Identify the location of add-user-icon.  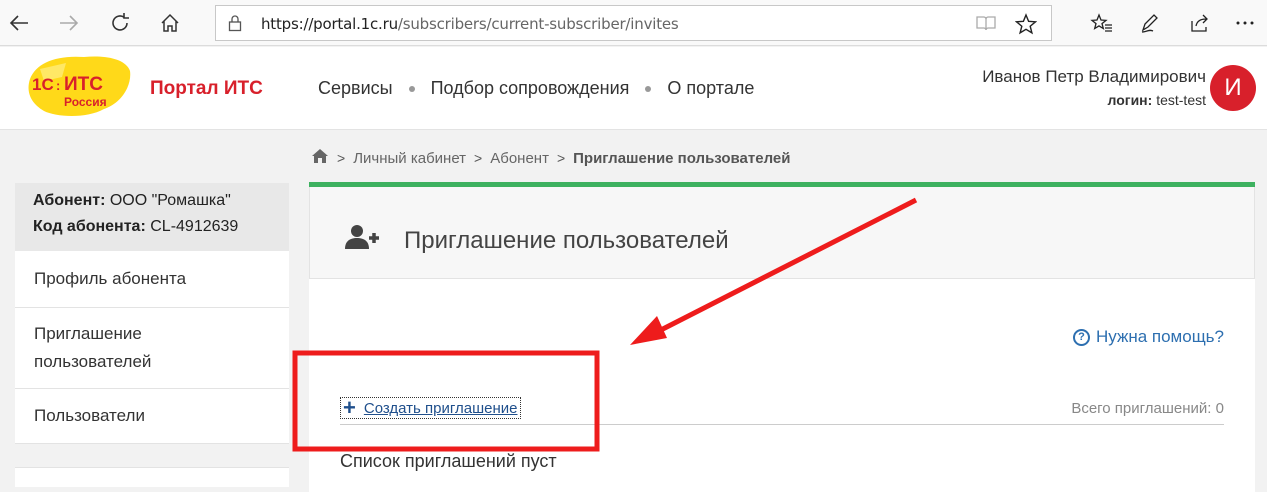
(363, 239).